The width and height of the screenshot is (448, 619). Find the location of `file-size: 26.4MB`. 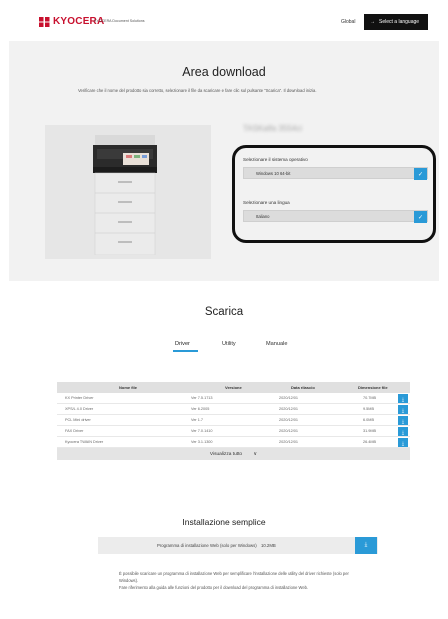

file-size: 26.4MB is located at coordinates (370, 442).